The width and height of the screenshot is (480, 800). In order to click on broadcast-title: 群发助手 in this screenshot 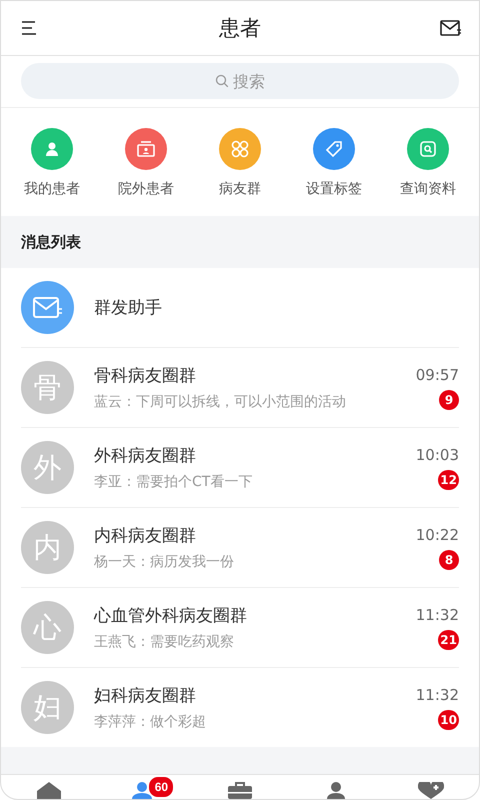, I will do `click(128, 307)`.